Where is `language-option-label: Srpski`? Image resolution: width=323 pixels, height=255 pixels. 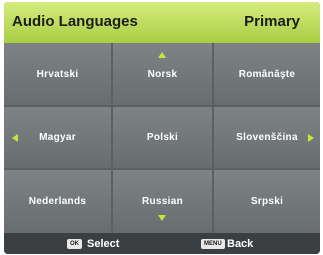
language-option-label: Srpski is located at coordinates (267, 201).